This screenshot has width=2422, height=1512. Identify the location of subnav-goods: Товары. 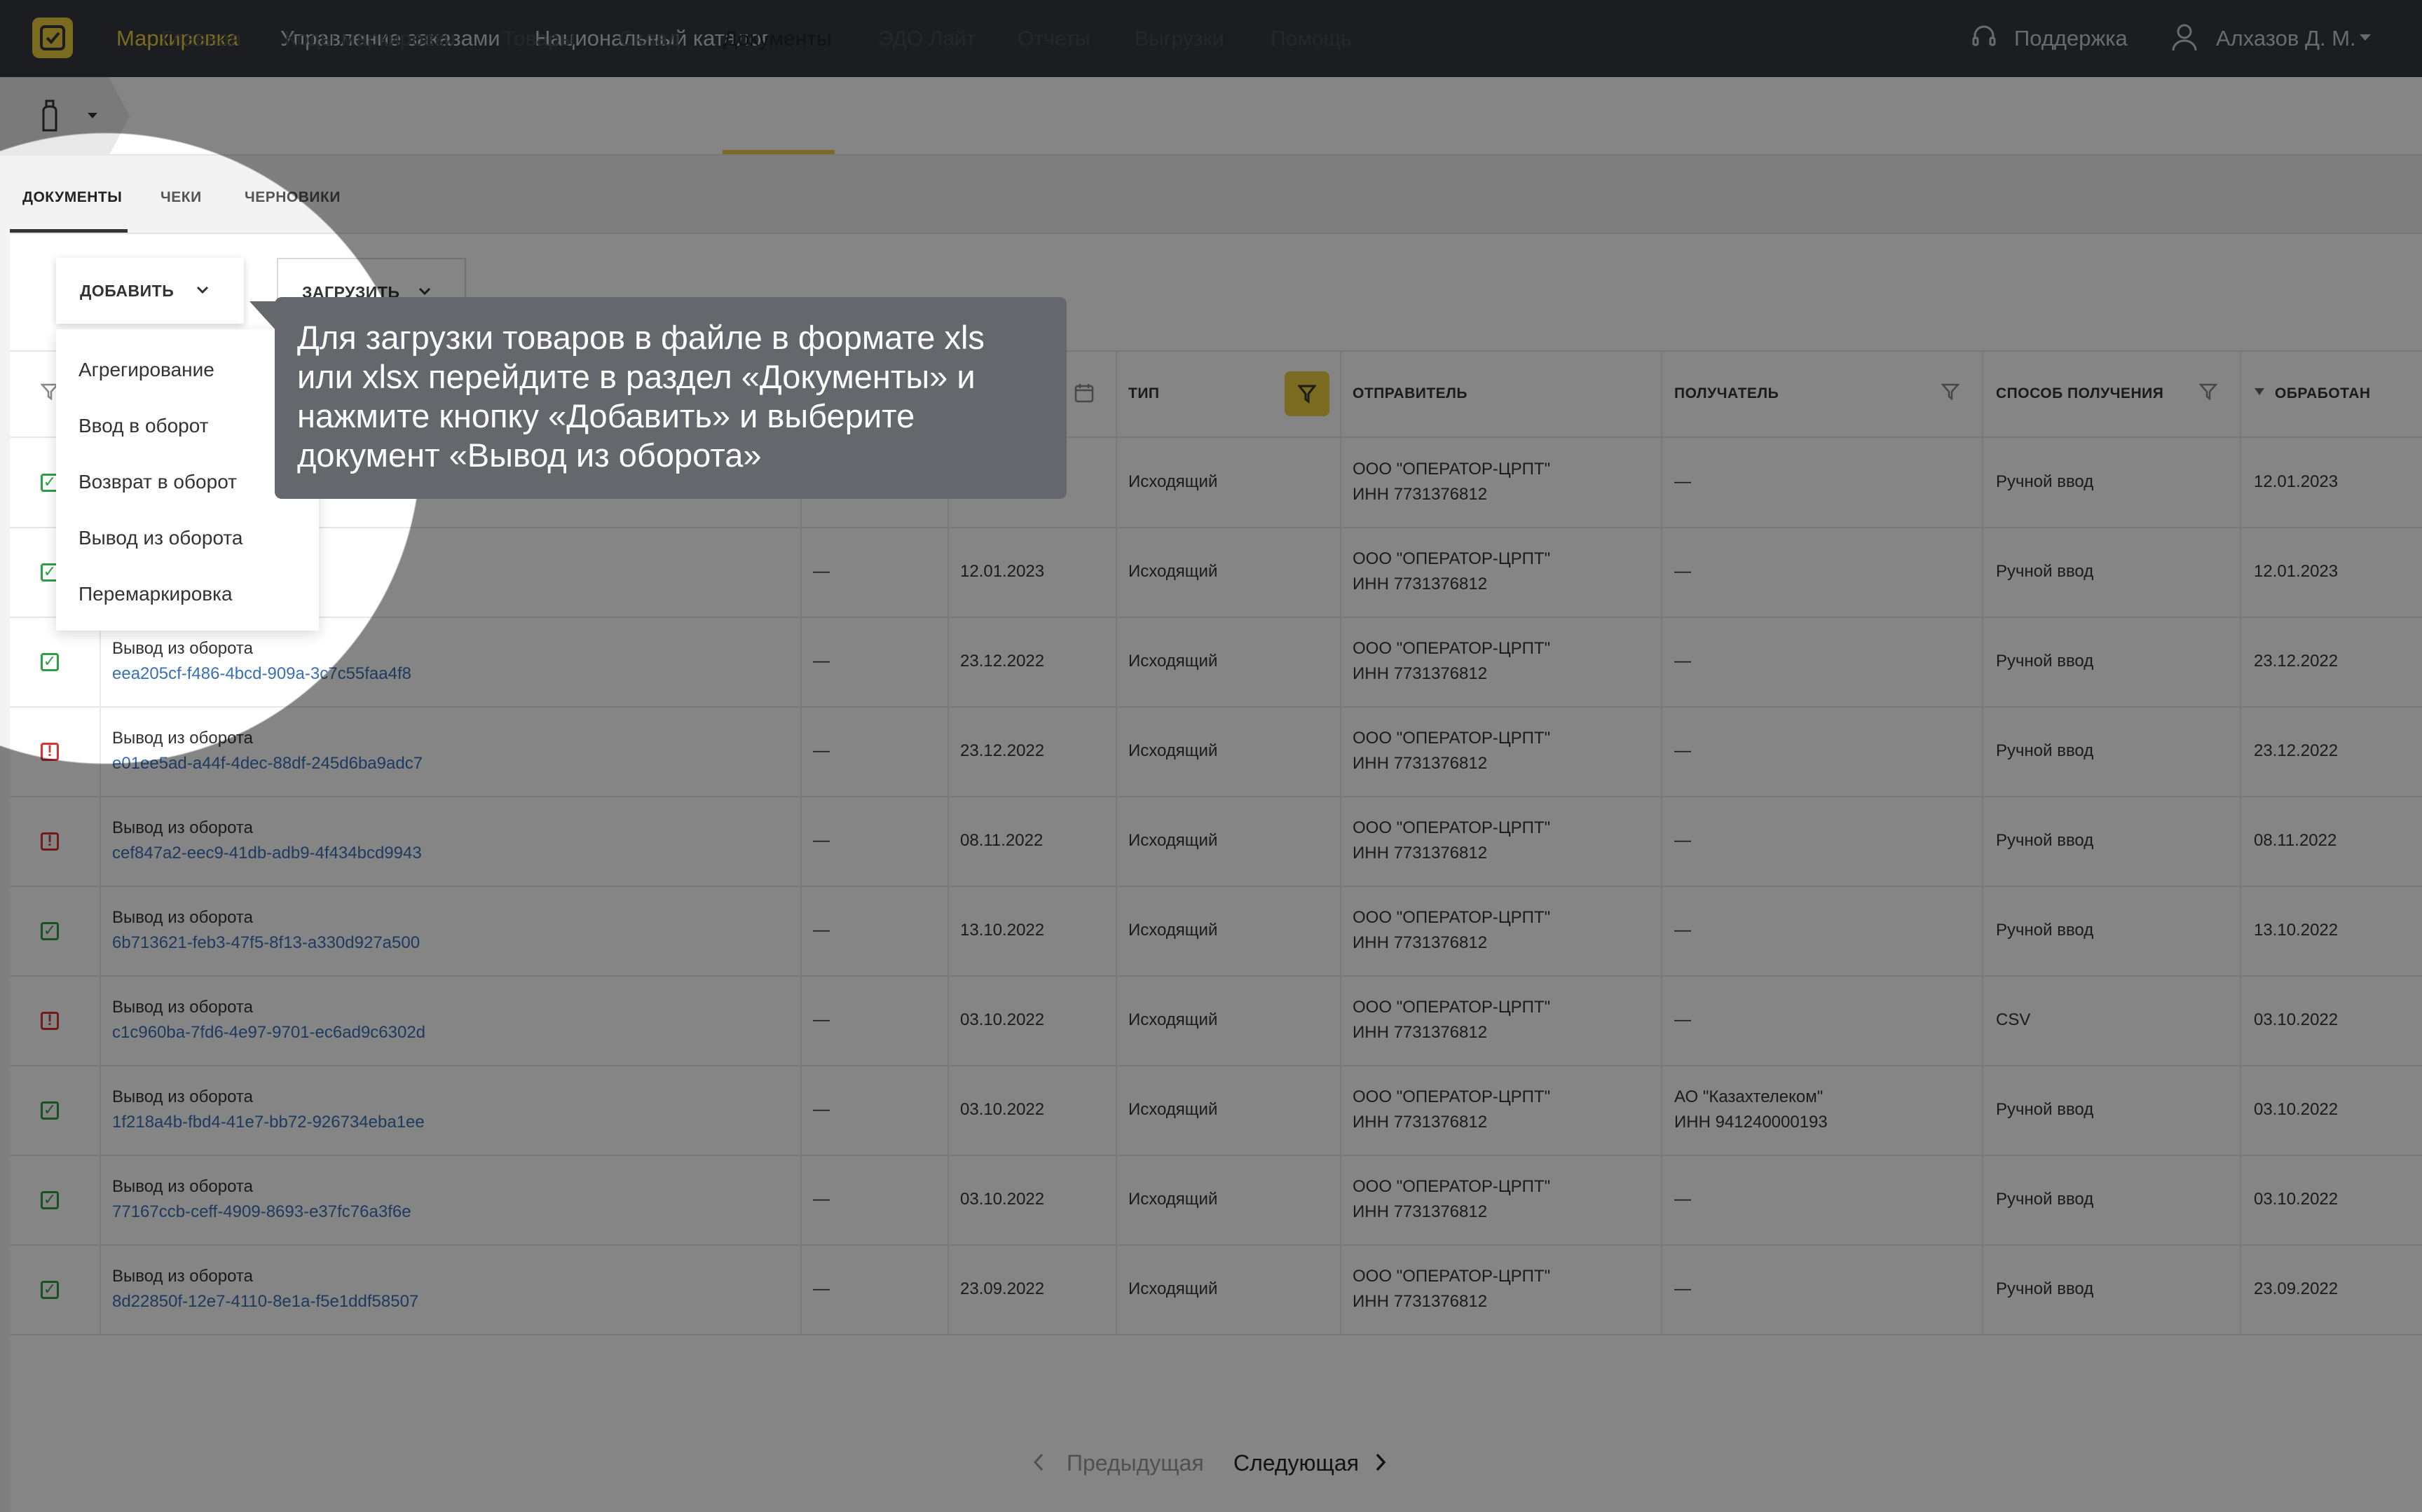
(538, 39).